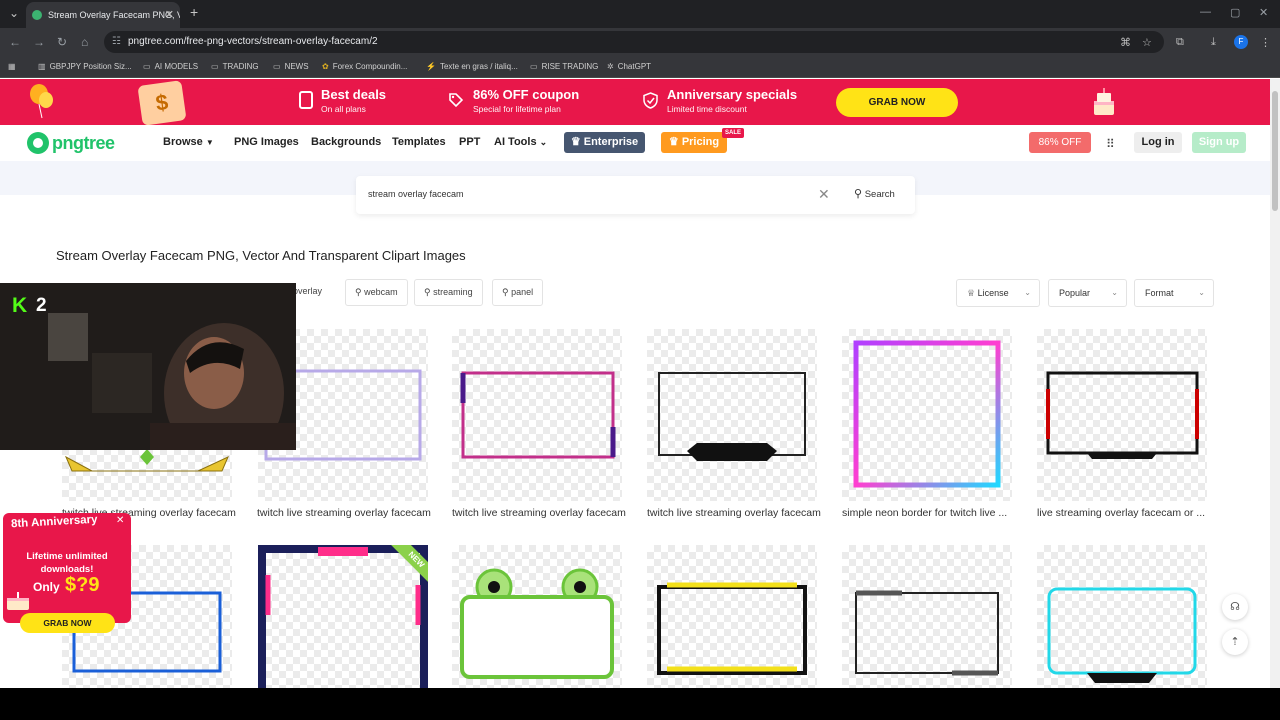 Image resolution: width=1280 pixels, height=720 pixels. I want to click on forward-icon: →, so click(39, 42).